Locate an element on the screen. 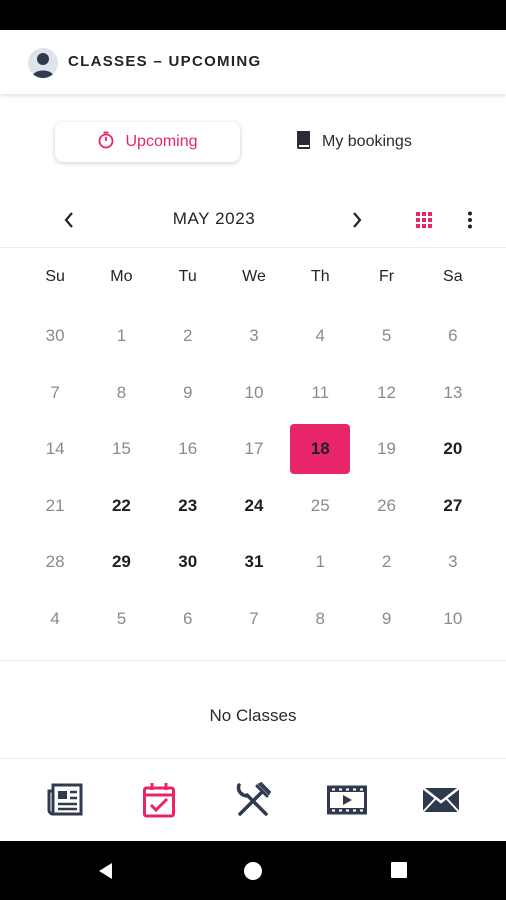  calendar-day-number: 18 is located at coordinates (320, 449).